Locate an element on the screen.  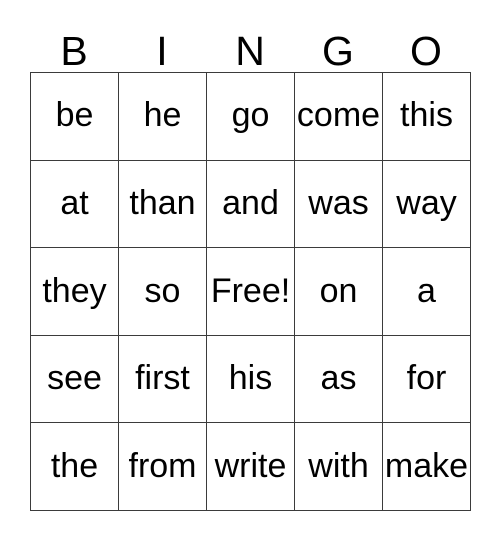
bingo-cell: than is located at coordinates (163, 204).